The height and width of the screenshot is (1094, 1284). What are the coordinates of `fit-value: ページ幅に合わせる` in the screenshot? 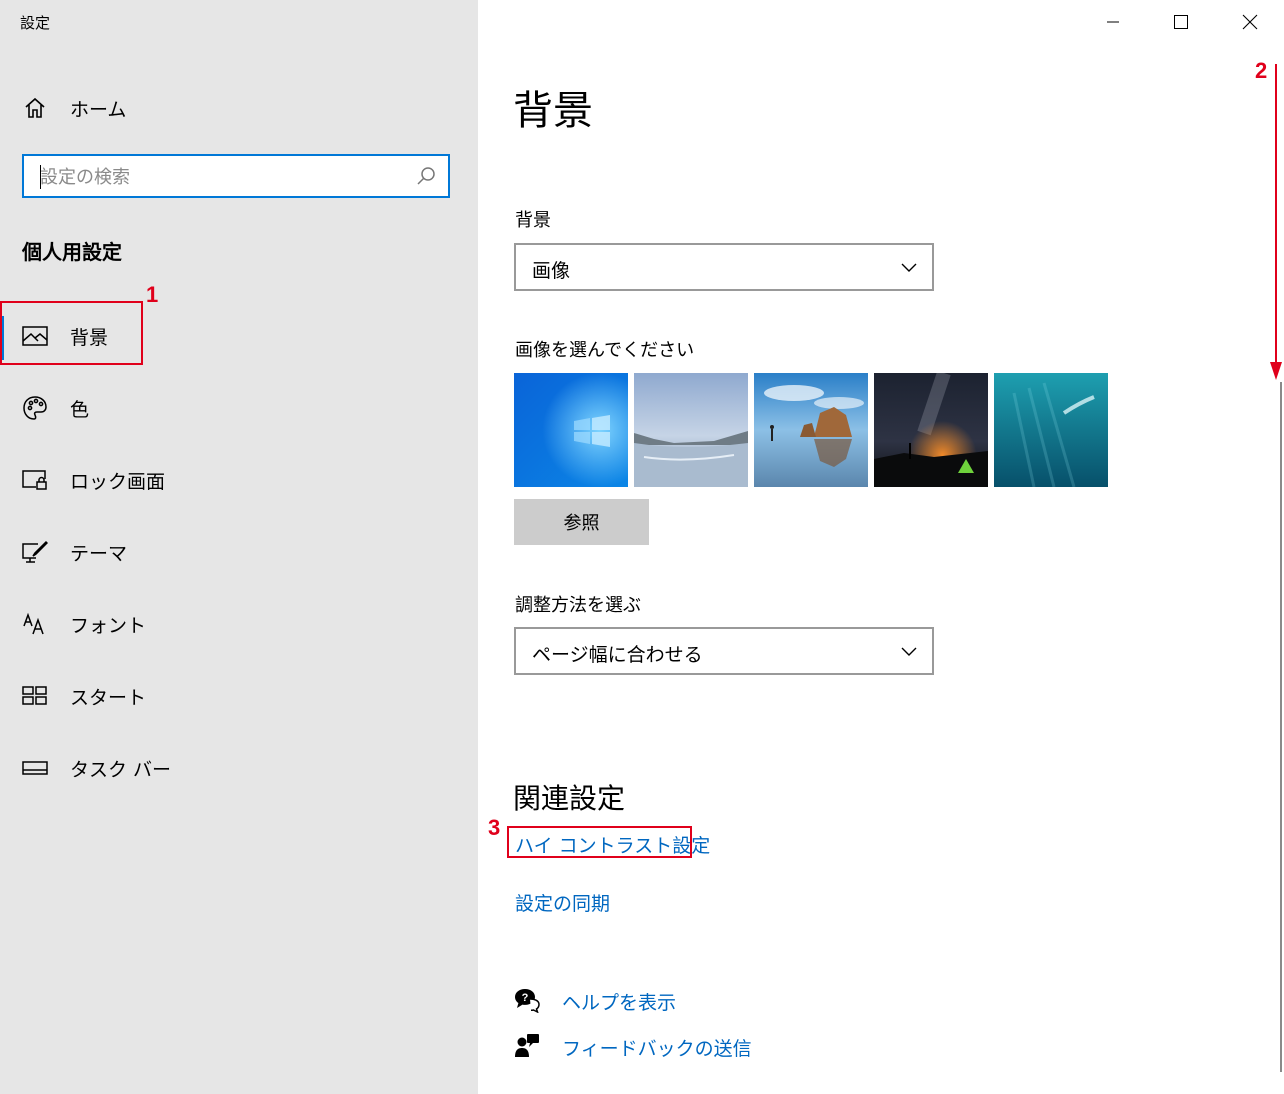 It's located at (617, 655).